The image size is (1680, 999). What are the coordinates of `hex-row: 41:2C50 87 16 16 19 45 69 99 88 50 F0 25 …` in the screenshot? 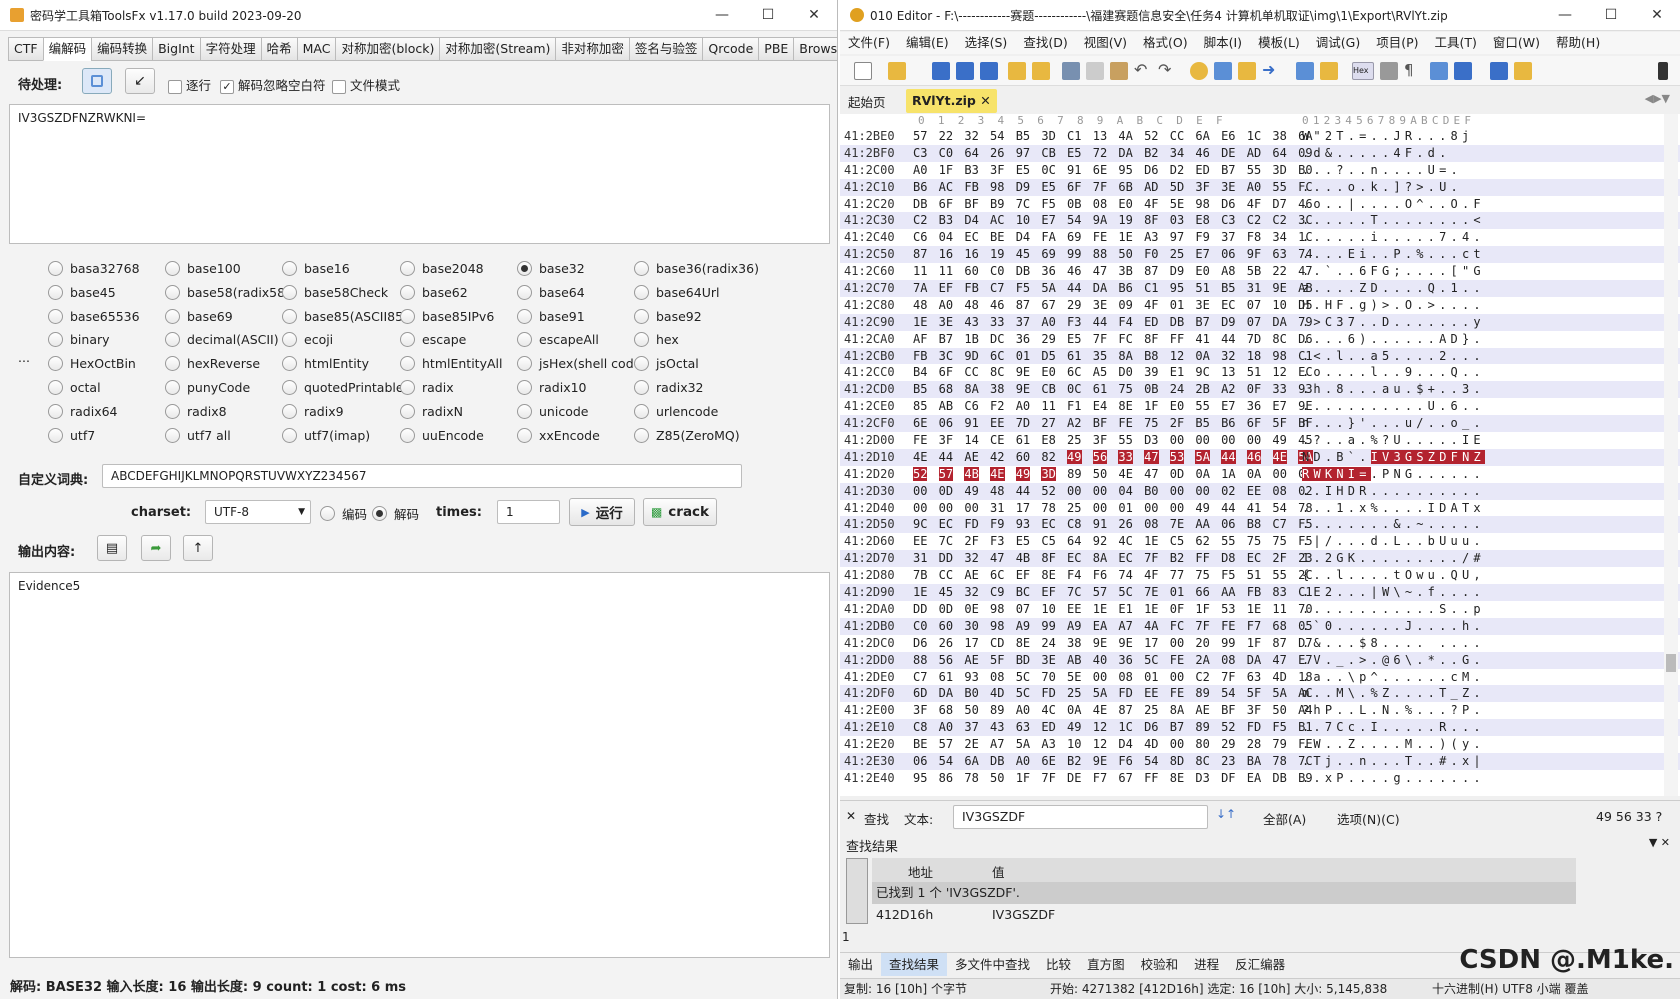 It's located at (1260, 255).